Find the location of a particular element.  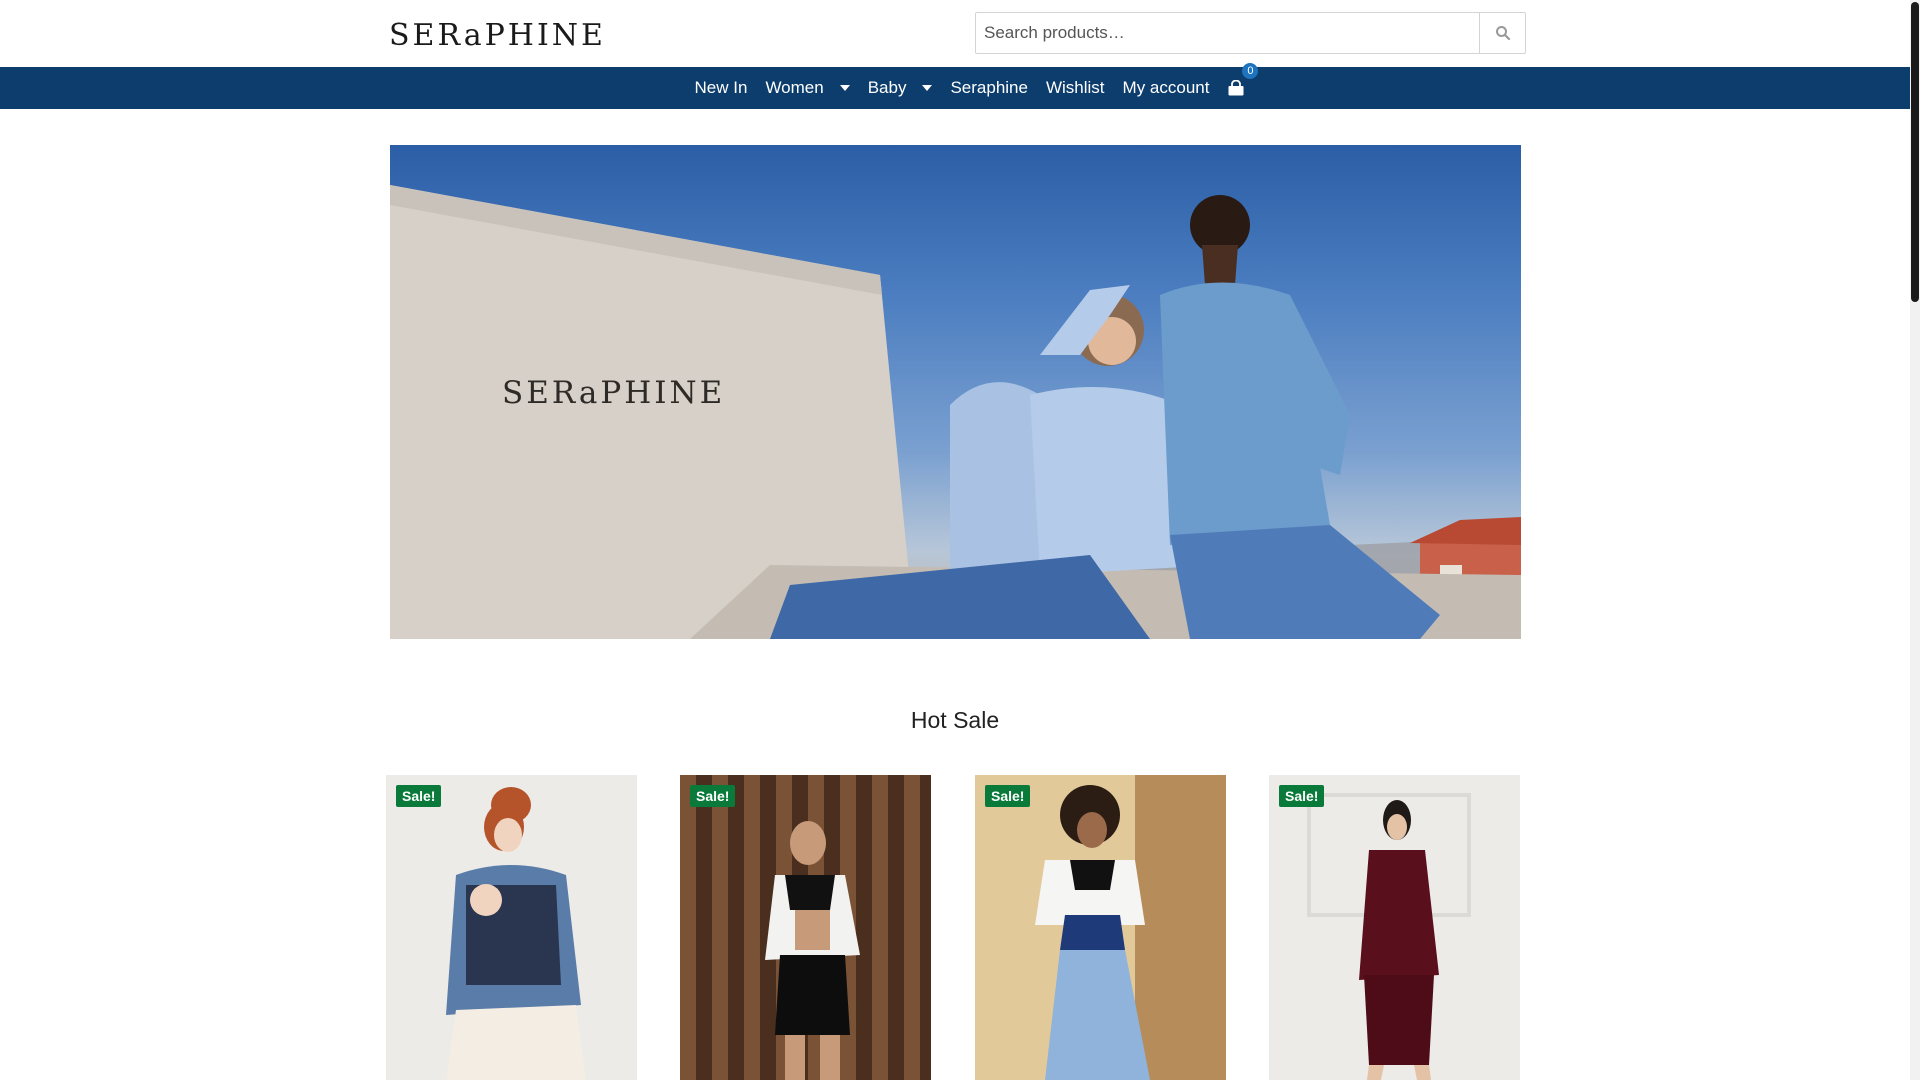

nav-item-women: Women is located at coordinates (807, 88).